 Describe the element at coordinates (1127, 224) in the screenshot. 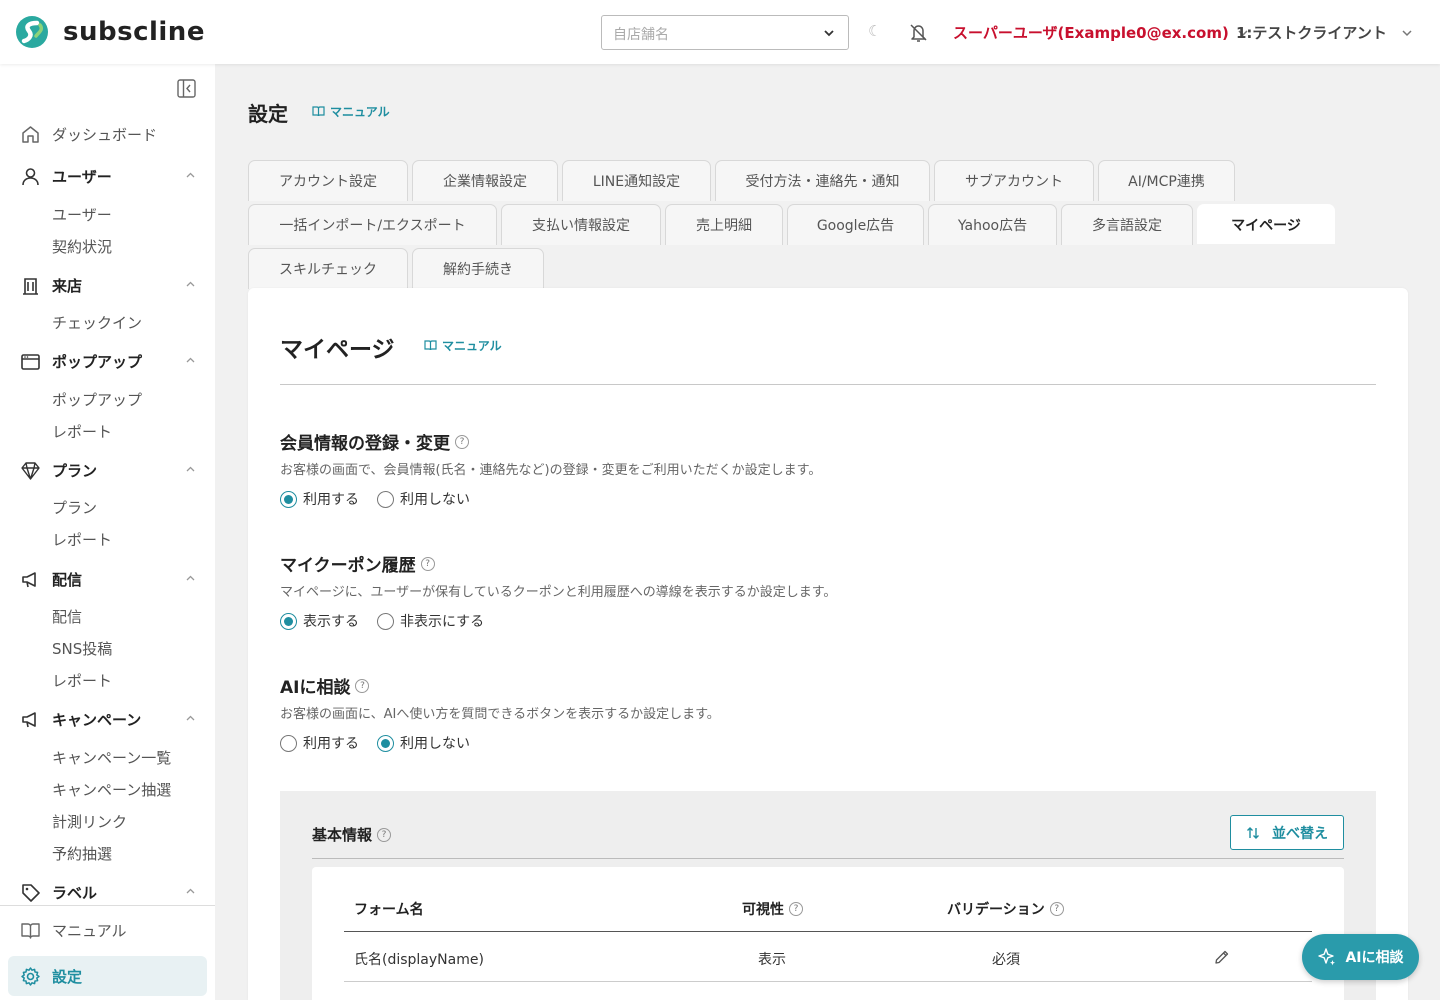

I see `tab-multilingual: 多言語設定` at that location.